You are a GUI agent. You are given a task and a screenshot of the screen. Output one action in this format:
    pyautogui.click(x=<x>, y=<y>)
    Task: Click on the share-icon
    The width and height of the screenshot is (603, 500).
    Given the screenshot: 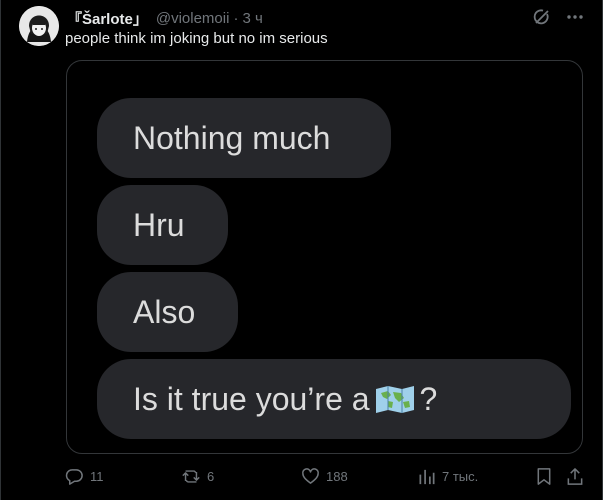 What is the action you would take?
    pyautogui.click(x=575, y=476)
    